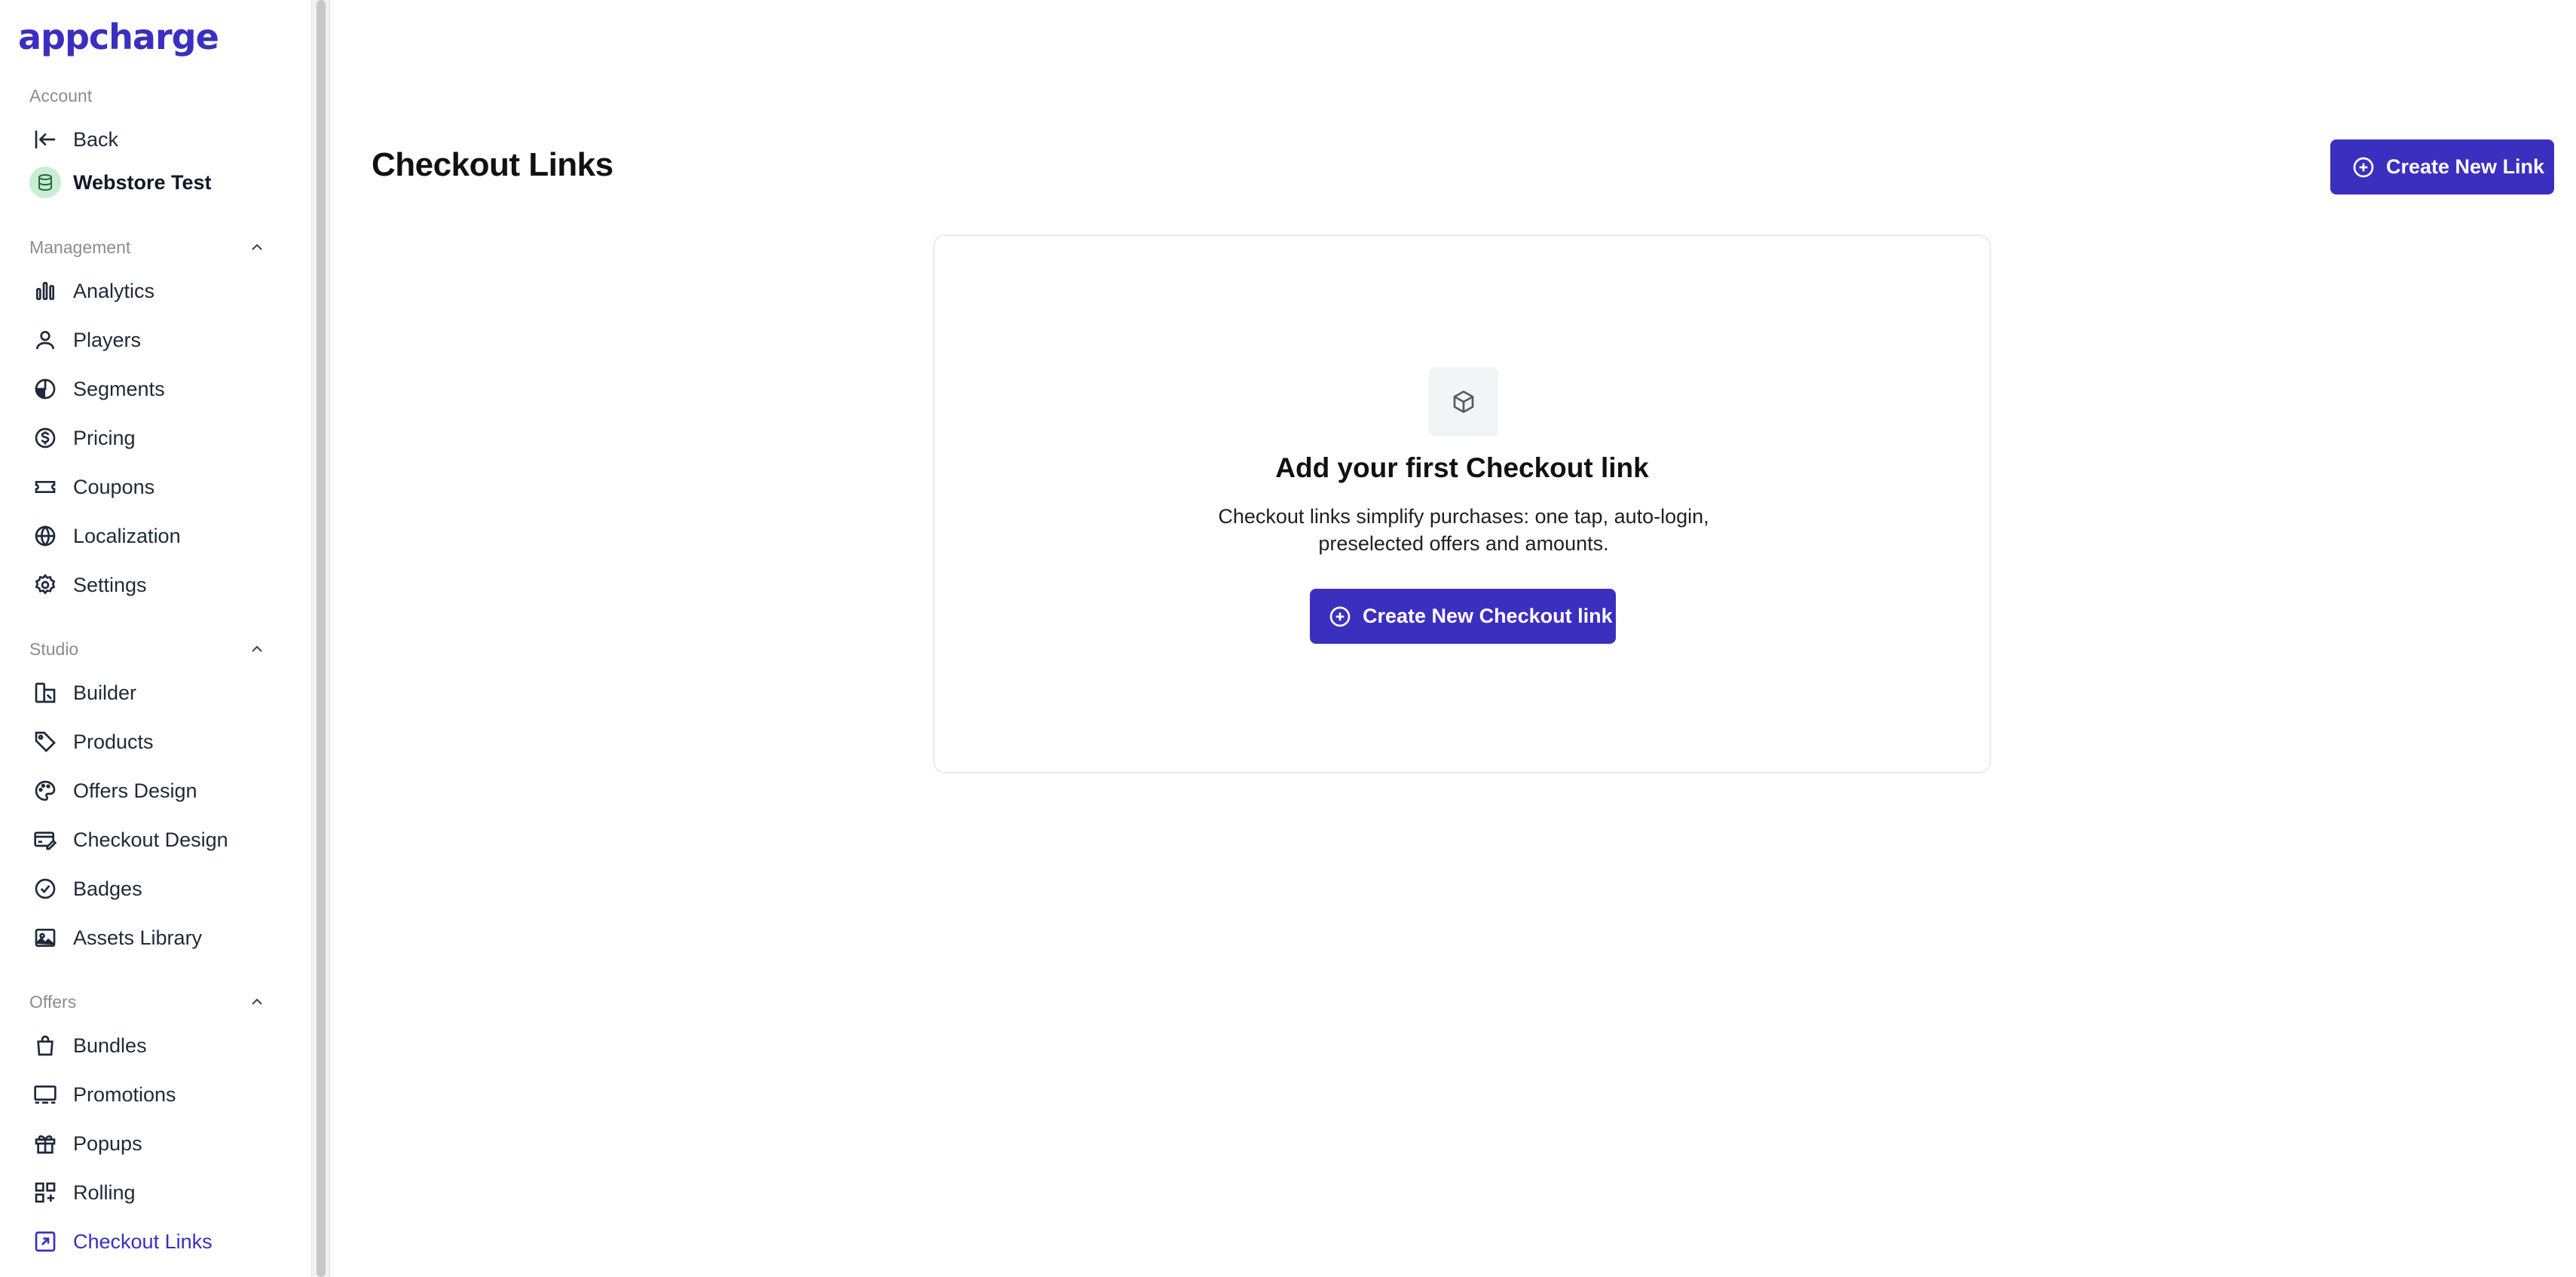 Image resolution: width=2576 pixels, height=1277 pixels. What do you see at coordinates (45, 389) in the screenshot?
I see `pie-icon` at bounding box center [45, 389].